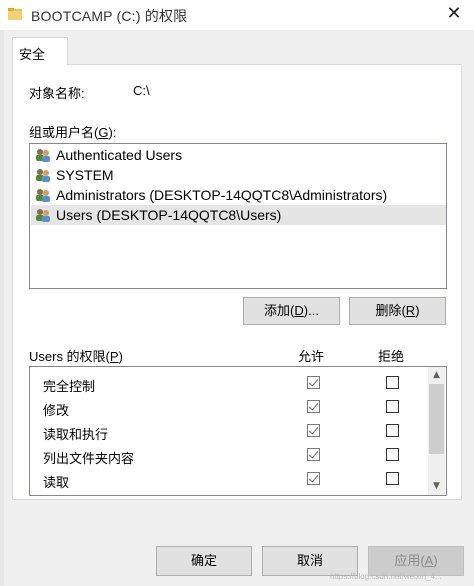  I want to click on object-name-label: 对象名称:, so click(57, 93).